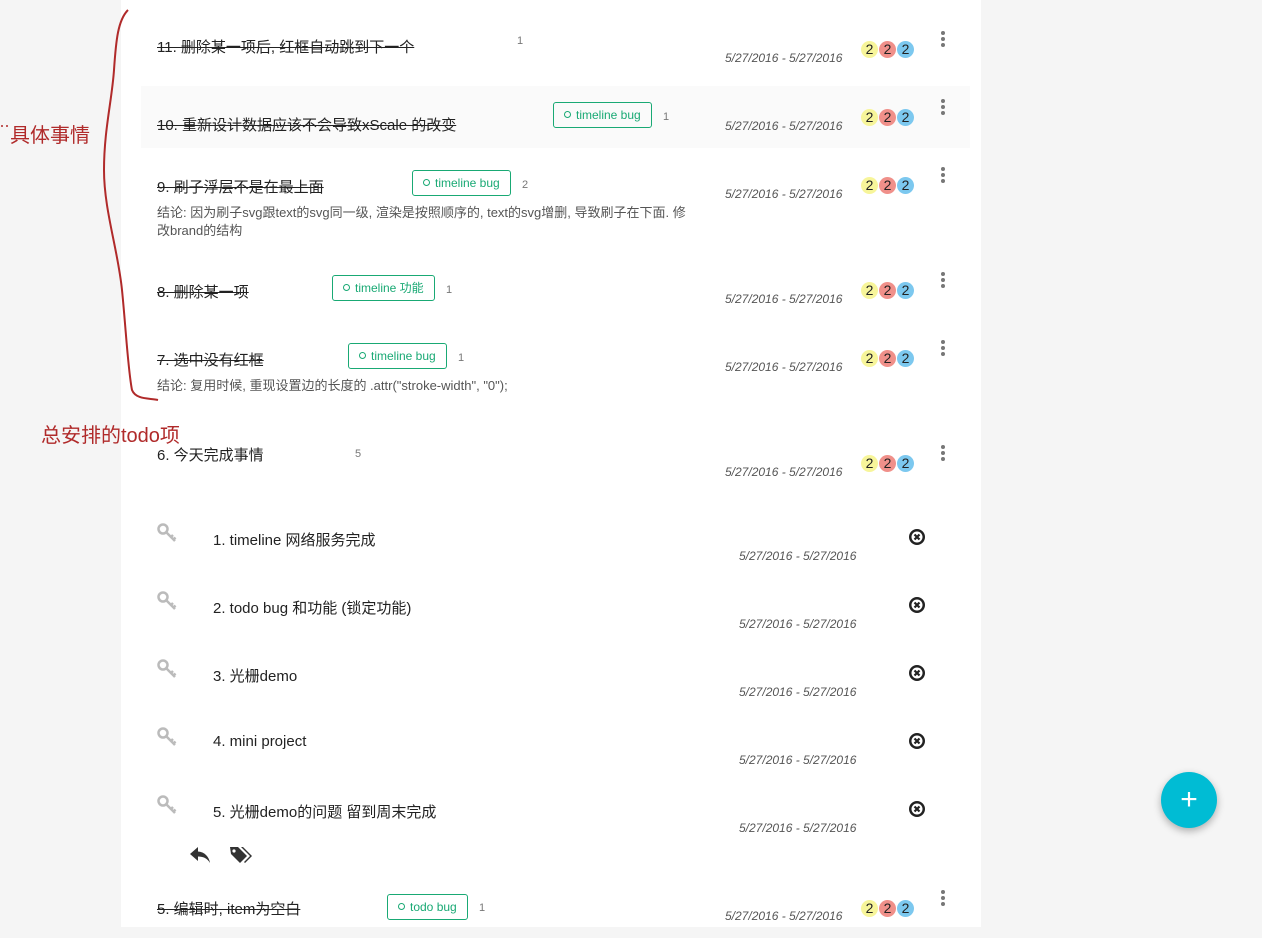 This screenshot has height=938, width=1262. Describe the element at coordinates (50, 136) in the screenshot. I see `annotation-specific: 具体事情` at that location.